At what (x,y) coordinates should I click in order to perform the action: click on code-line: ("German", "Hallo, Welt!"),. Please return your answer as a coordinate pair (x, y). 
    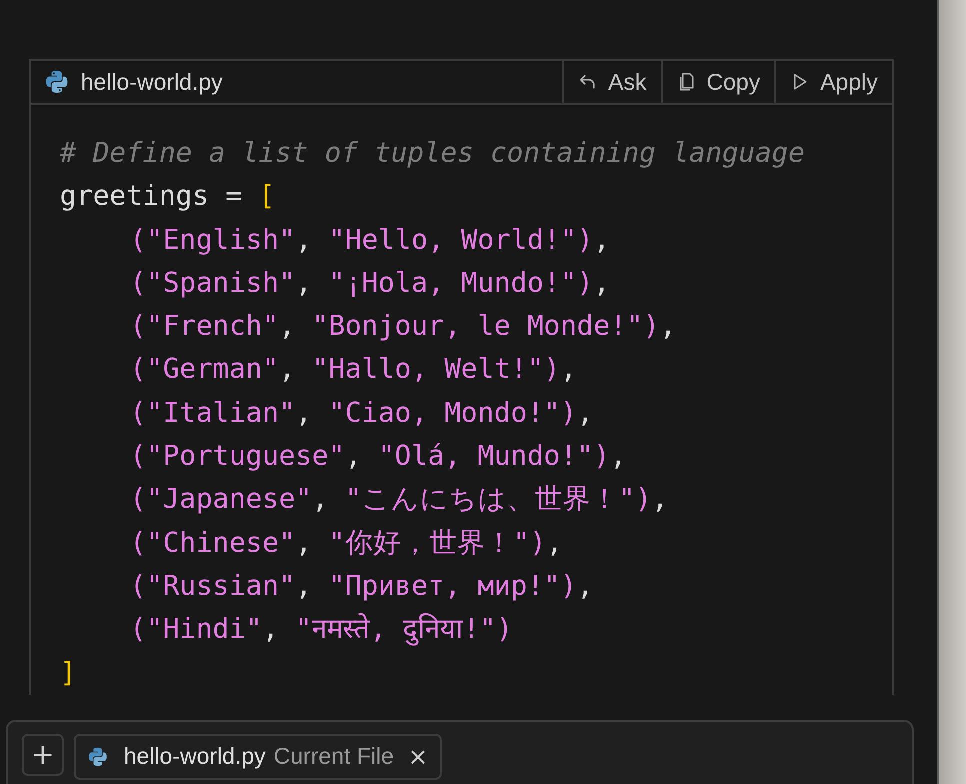
    Looking at the image, I should click on (353, 370).